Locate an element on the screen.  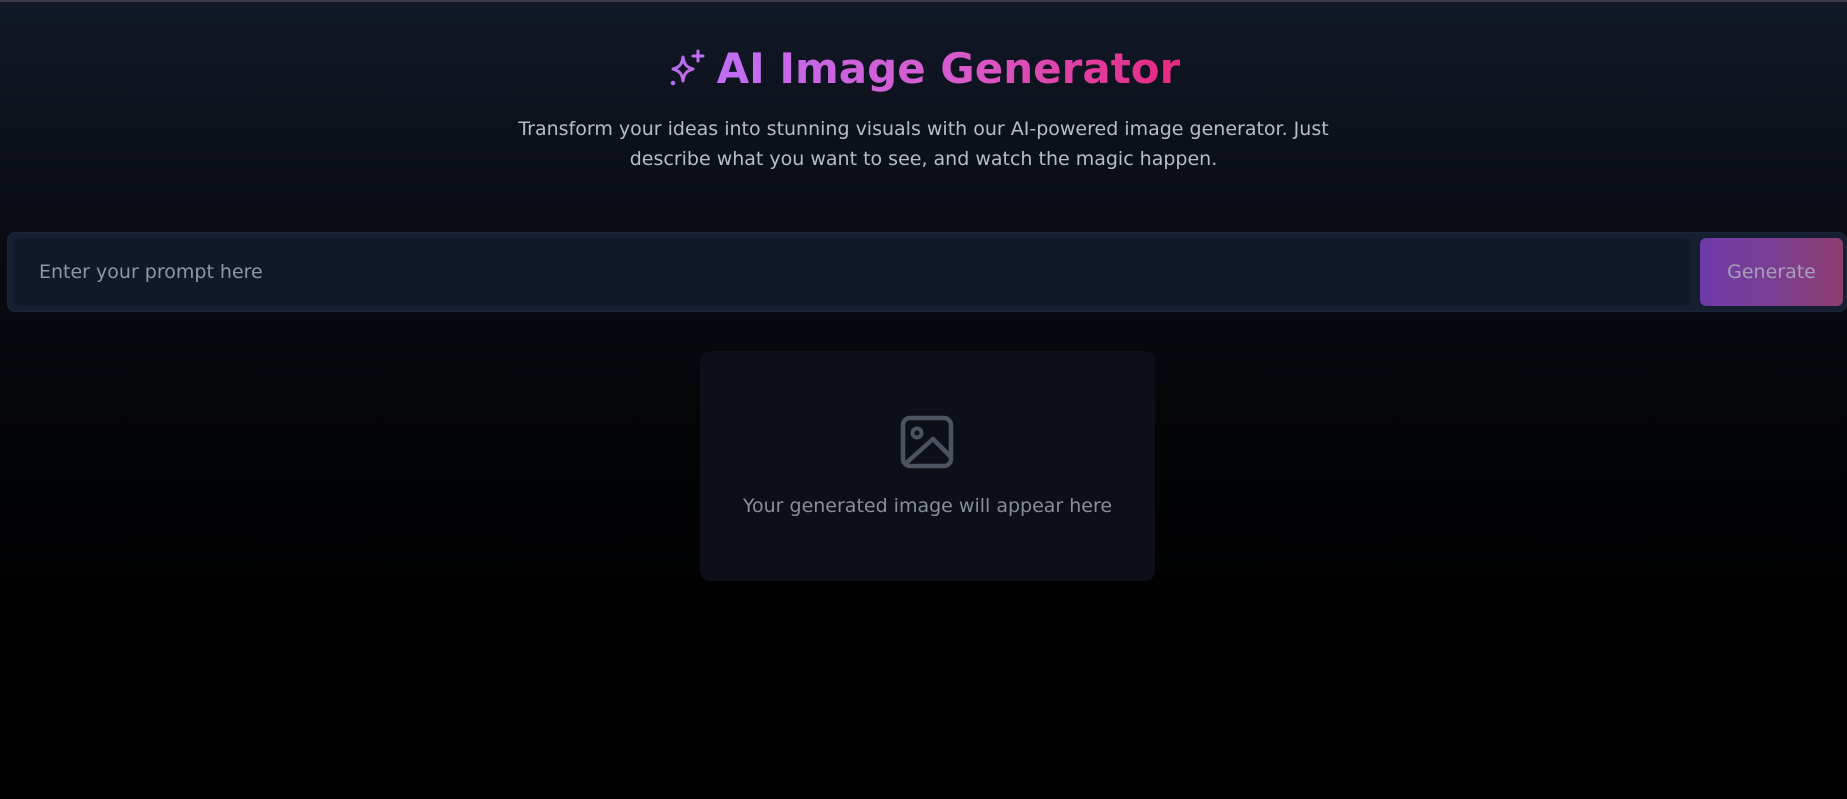
generate-button: Generate is located at coordinates (1771, 272).